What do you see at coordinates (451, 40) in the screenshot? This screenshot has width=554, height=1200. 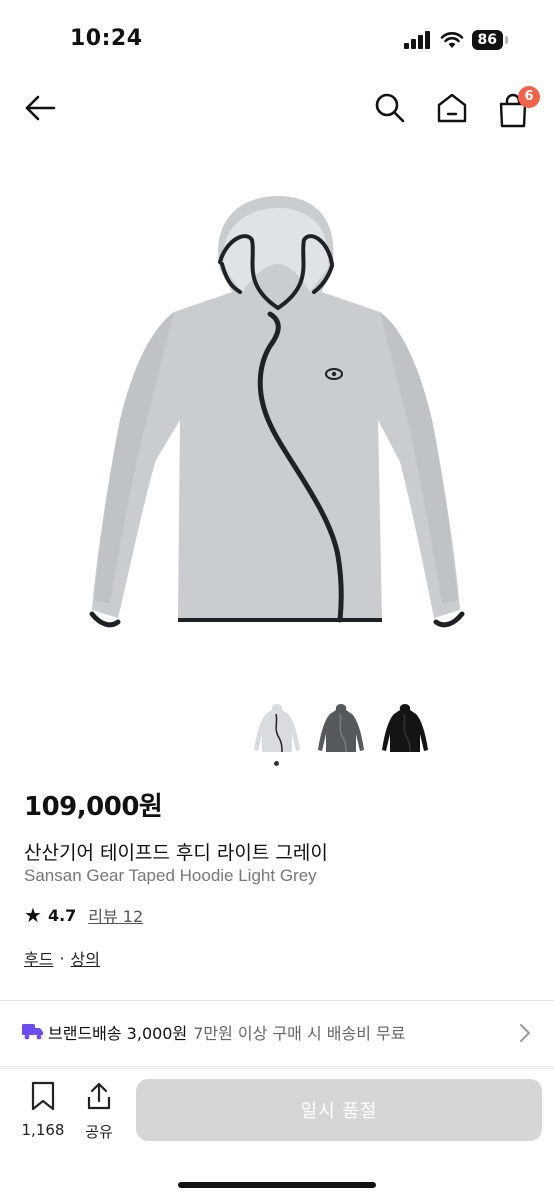 I see `wifi-icon` at bounding box center [451, 40].